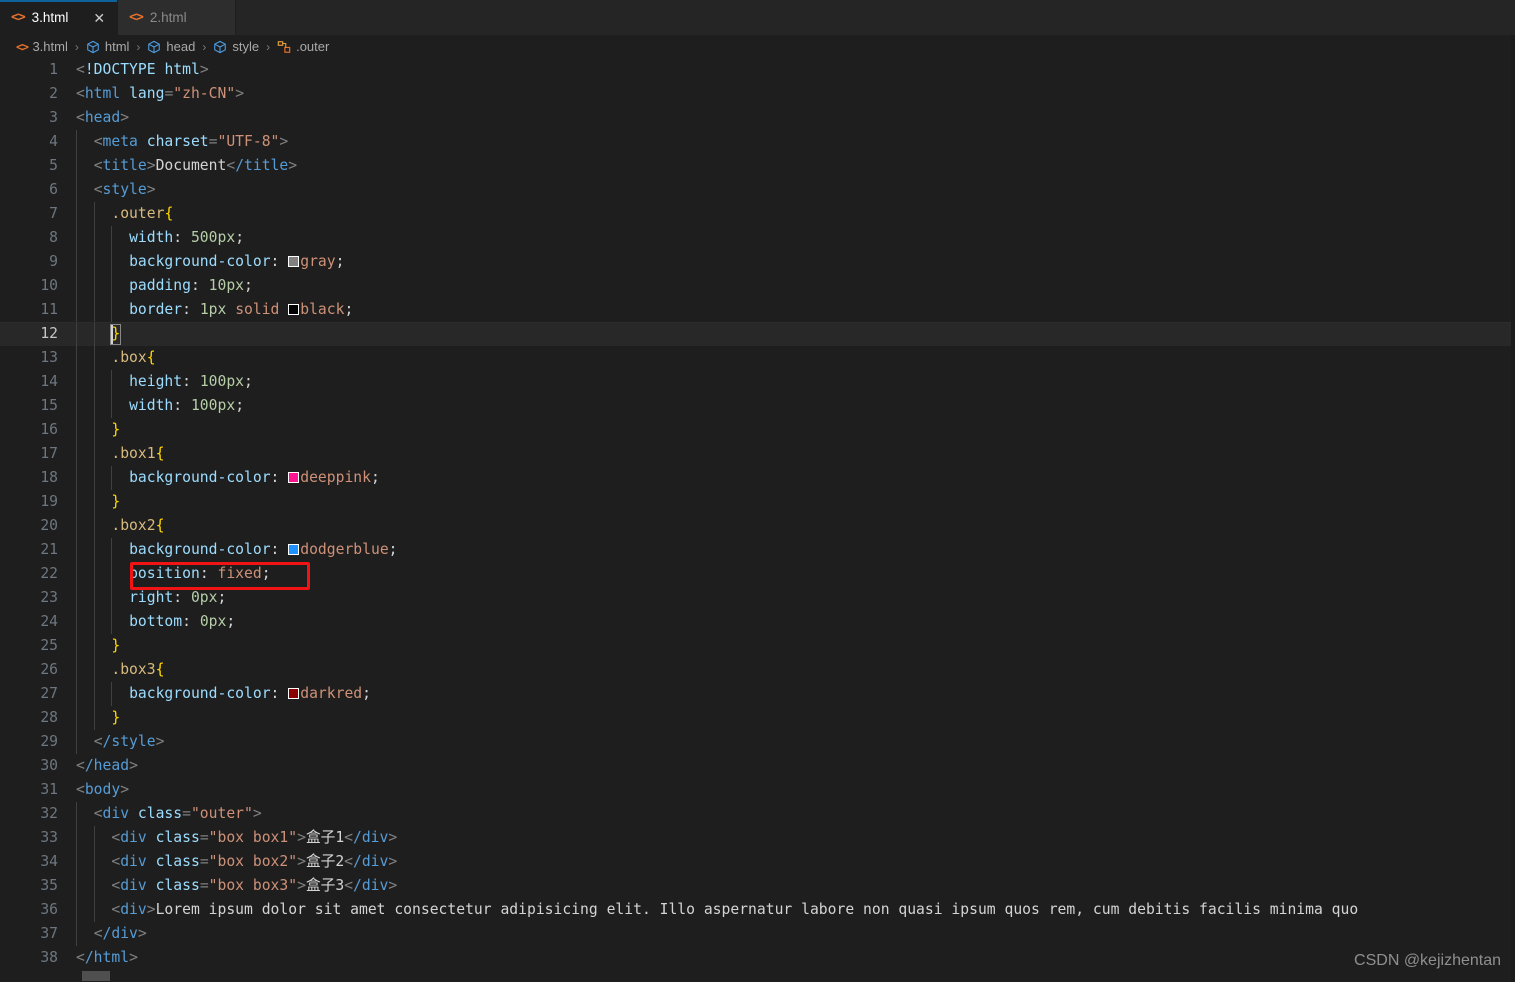 The width and height of the screenshot is (1515, 982). Describe the element at coordinates (237, 261) in the screenshot. I see `code-line-text: background-color: gray;` at that location.